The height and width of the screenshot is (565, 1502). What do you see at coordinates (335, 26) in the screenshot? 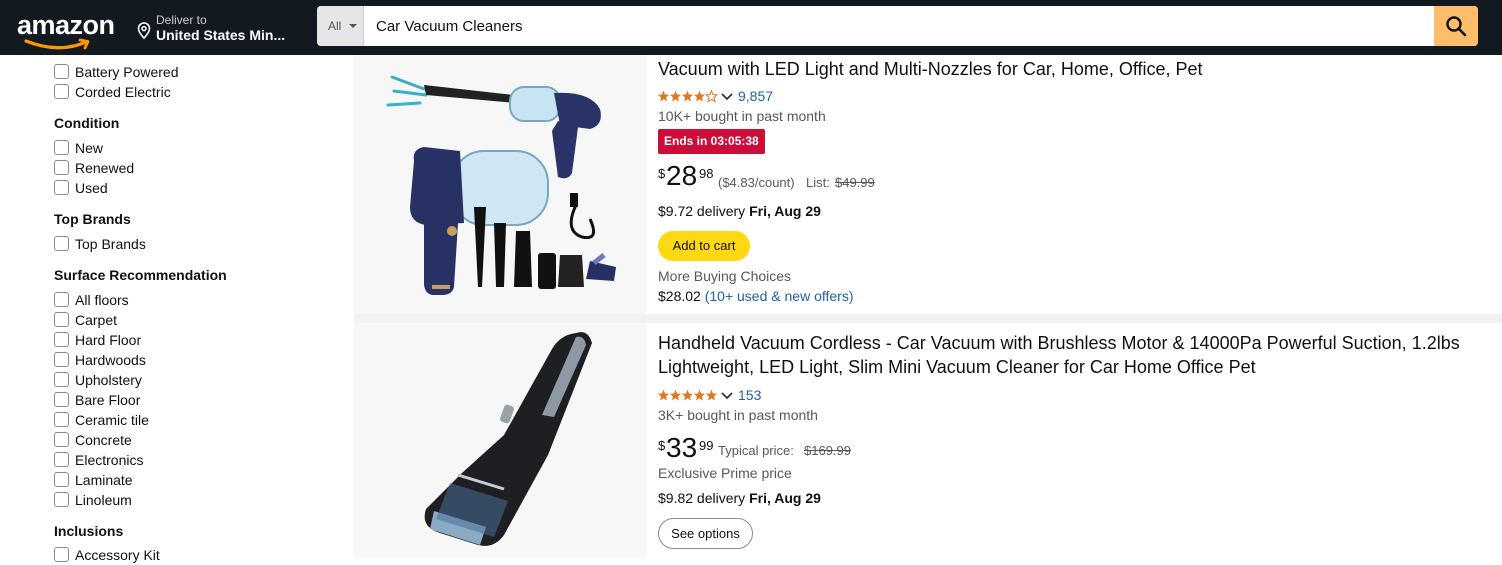
I see `search-department-label: All` at bounding box center [335, 26].